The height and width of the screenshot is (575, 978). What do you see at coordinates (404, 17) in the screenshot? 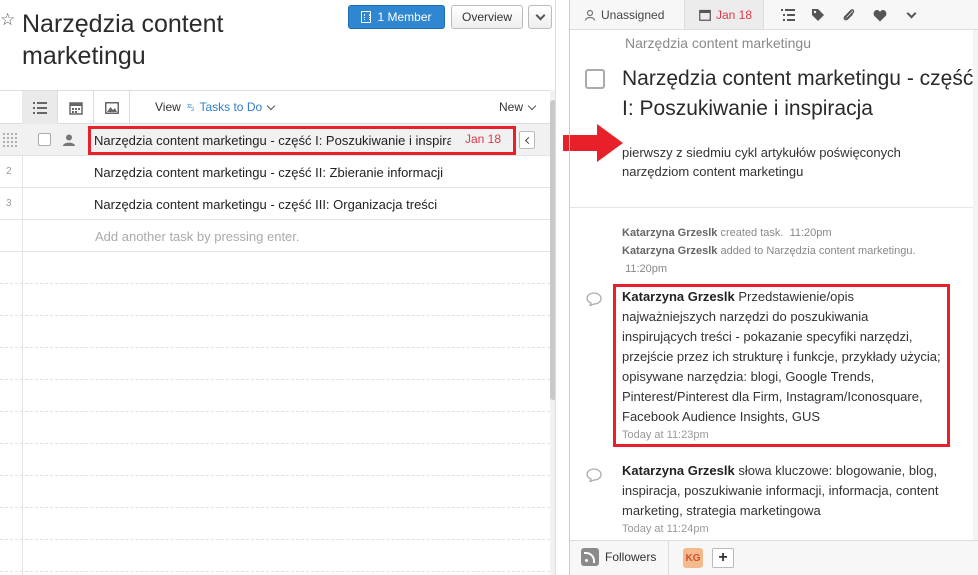
I see `member-button-label: 1 Member` at bounding box center [404, 17].